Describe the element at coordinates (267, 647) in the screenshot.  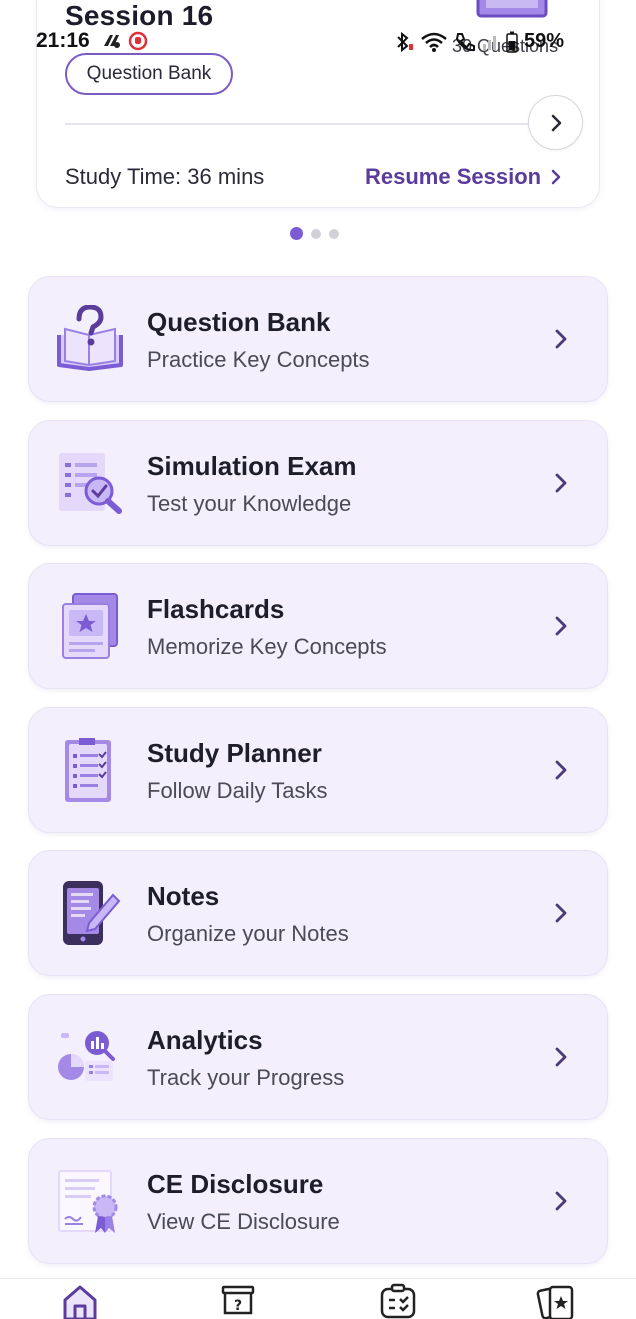
I see `menu-item-subtitle: Memorize Key Concepts` at that location.